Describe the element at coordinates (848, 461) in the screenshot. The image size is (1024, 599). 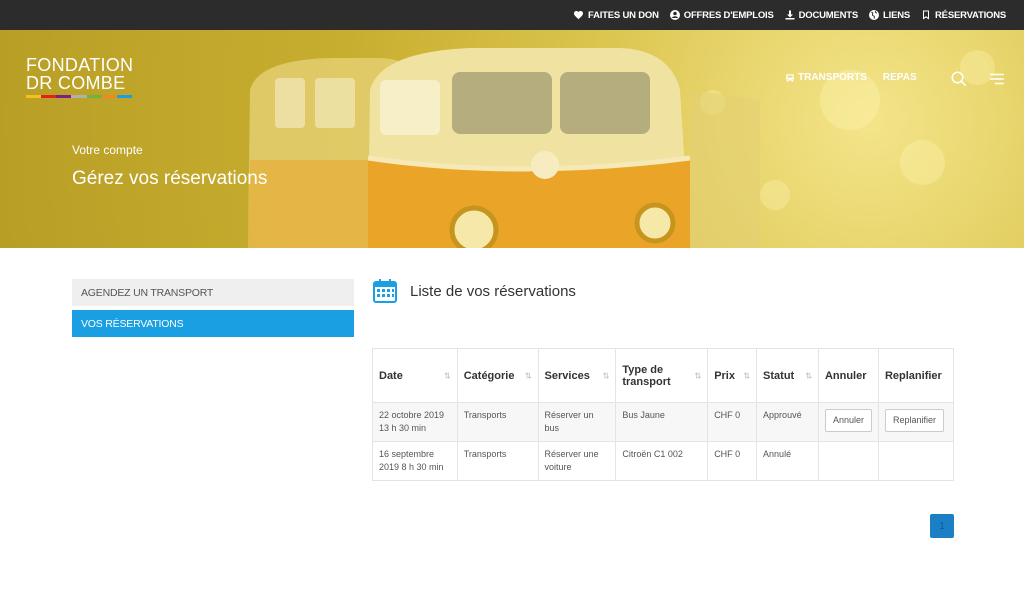
I see `cell-cancel` at that location.